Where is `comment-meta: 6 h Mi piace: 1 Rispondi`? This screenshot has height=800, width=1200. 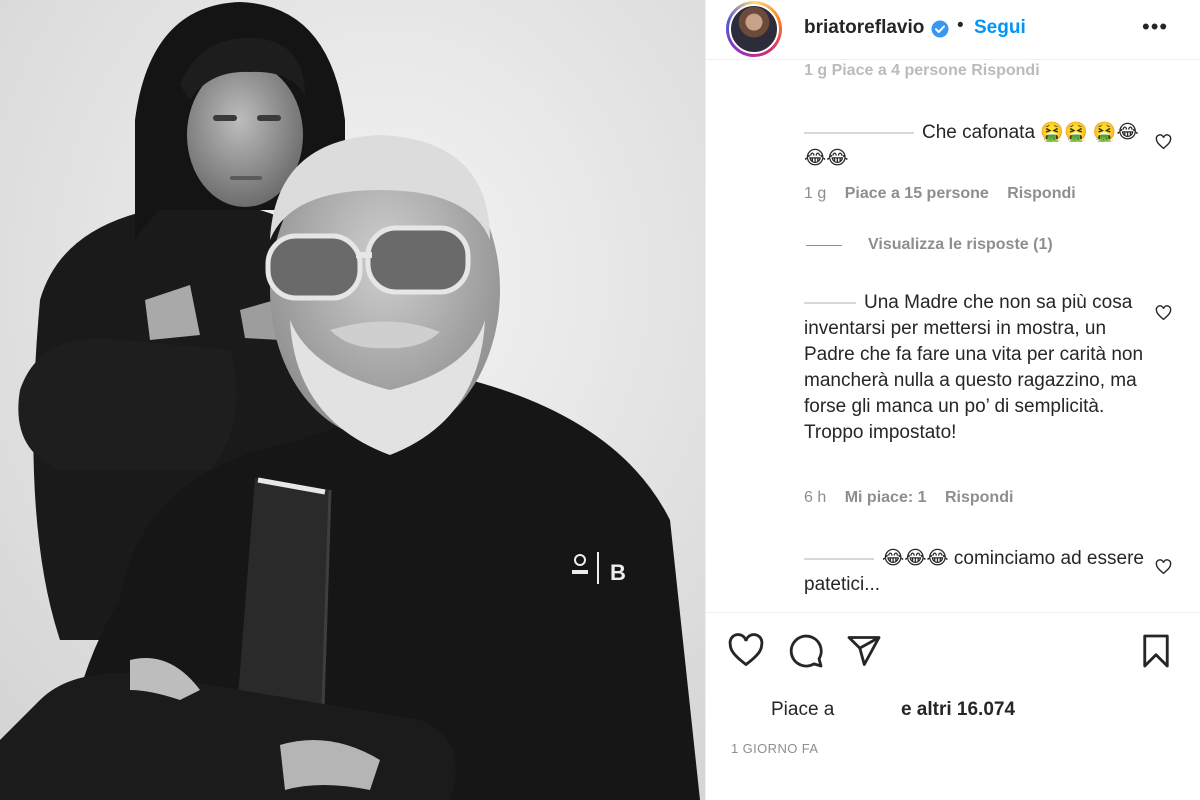 comment-meta: 6 h Mi piace: 1 Rispondi is located at coordinates (915, 498).